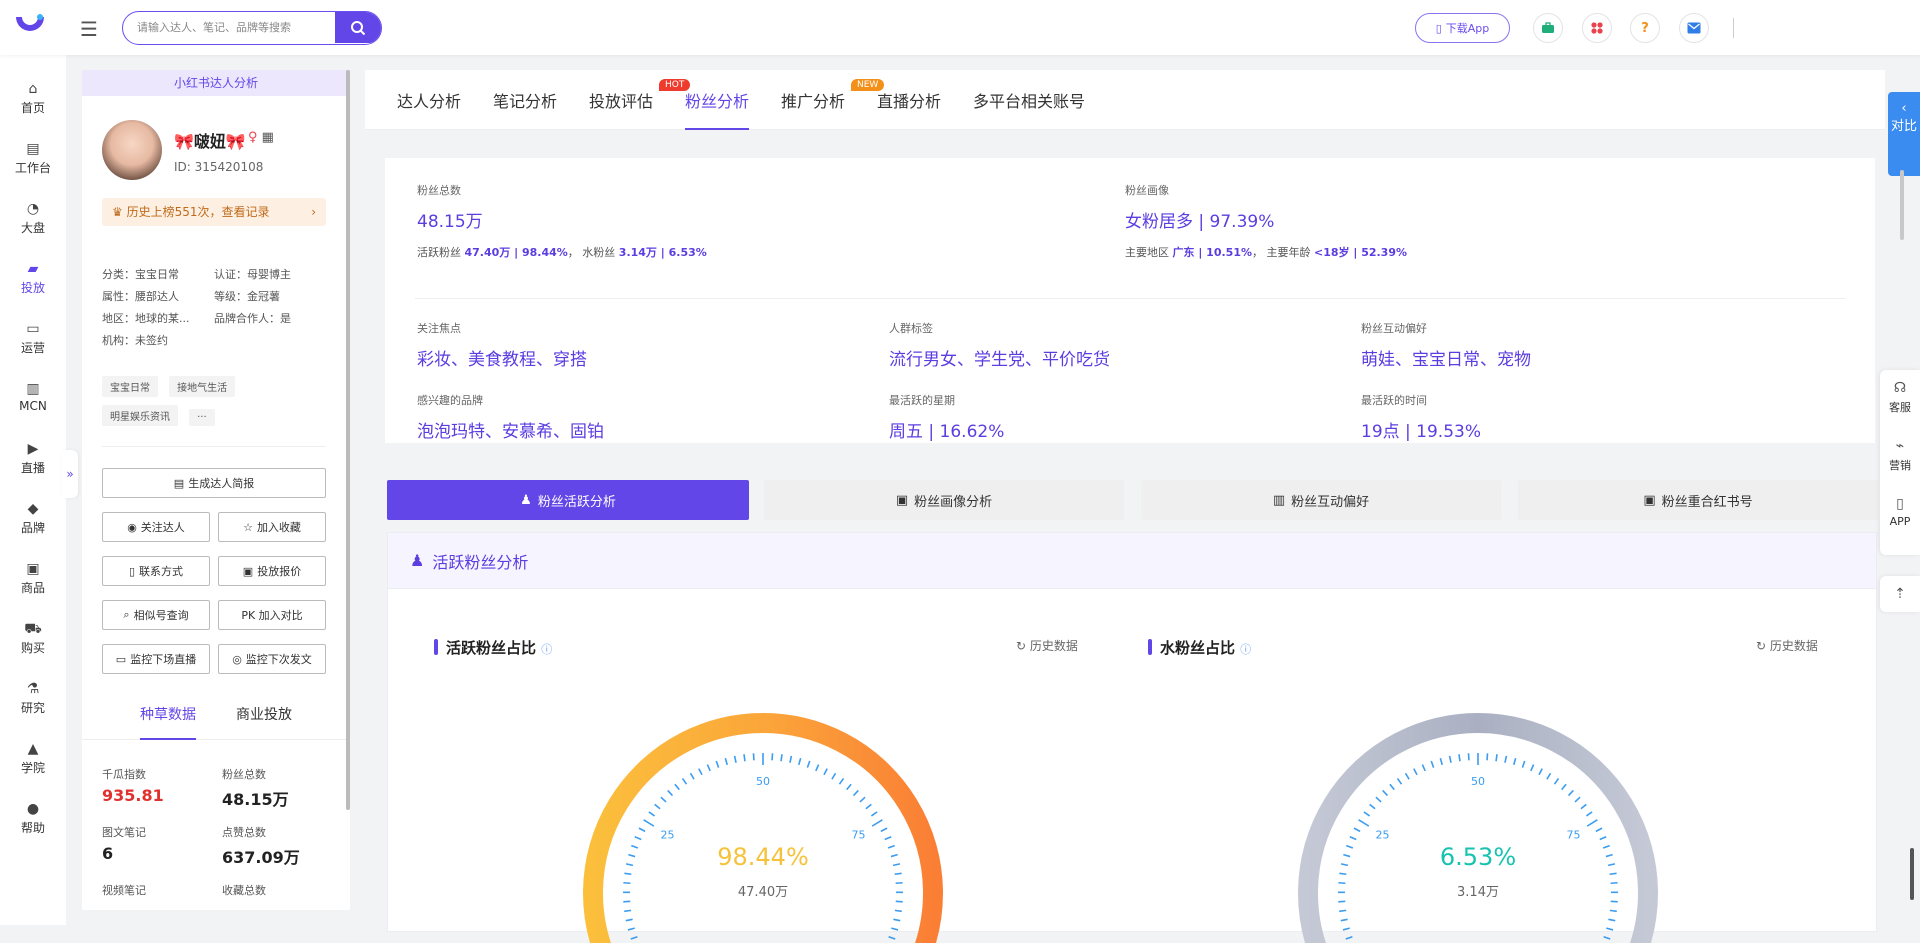  What do you see at coordinates (525, 109) in the screenshot?
I see `tab-note-analysis: 笔记分析` at bounding box center [525, 109].